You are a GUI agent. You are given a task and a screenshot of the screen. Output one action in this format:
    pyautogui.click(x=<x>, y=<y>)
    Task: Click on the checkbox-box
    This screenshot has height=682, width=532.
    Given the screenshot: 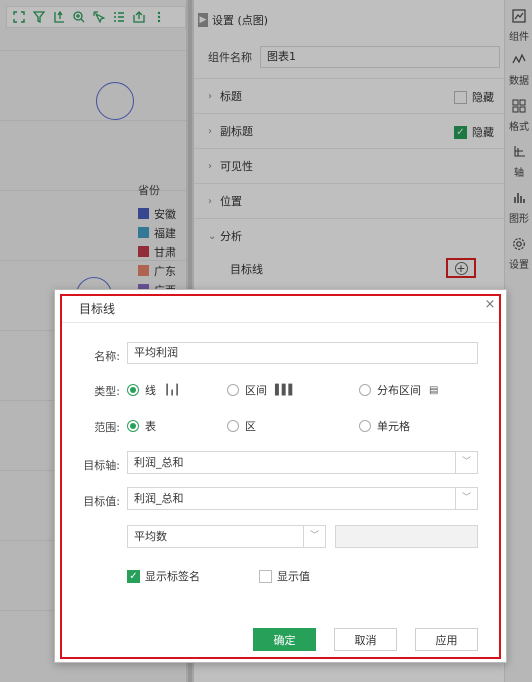 What is the action you would take?
    pyautogui.click(x=265, y=576)
    